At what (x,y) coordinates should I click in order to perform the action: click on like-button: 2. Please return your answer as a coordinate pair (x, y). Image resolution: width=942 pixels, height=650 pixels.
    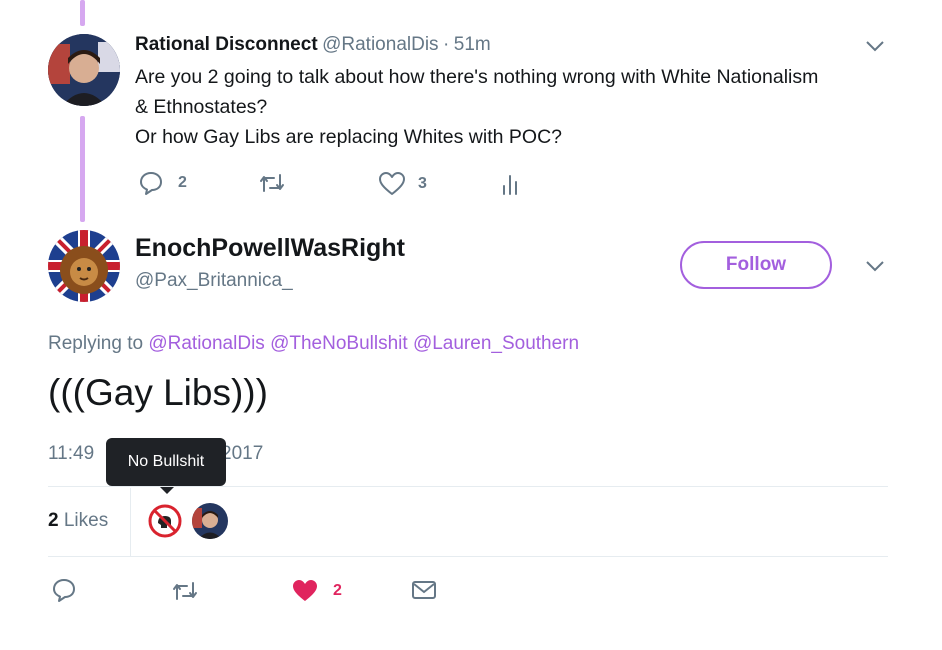
    Looking at the image, I should click on (316, 591).